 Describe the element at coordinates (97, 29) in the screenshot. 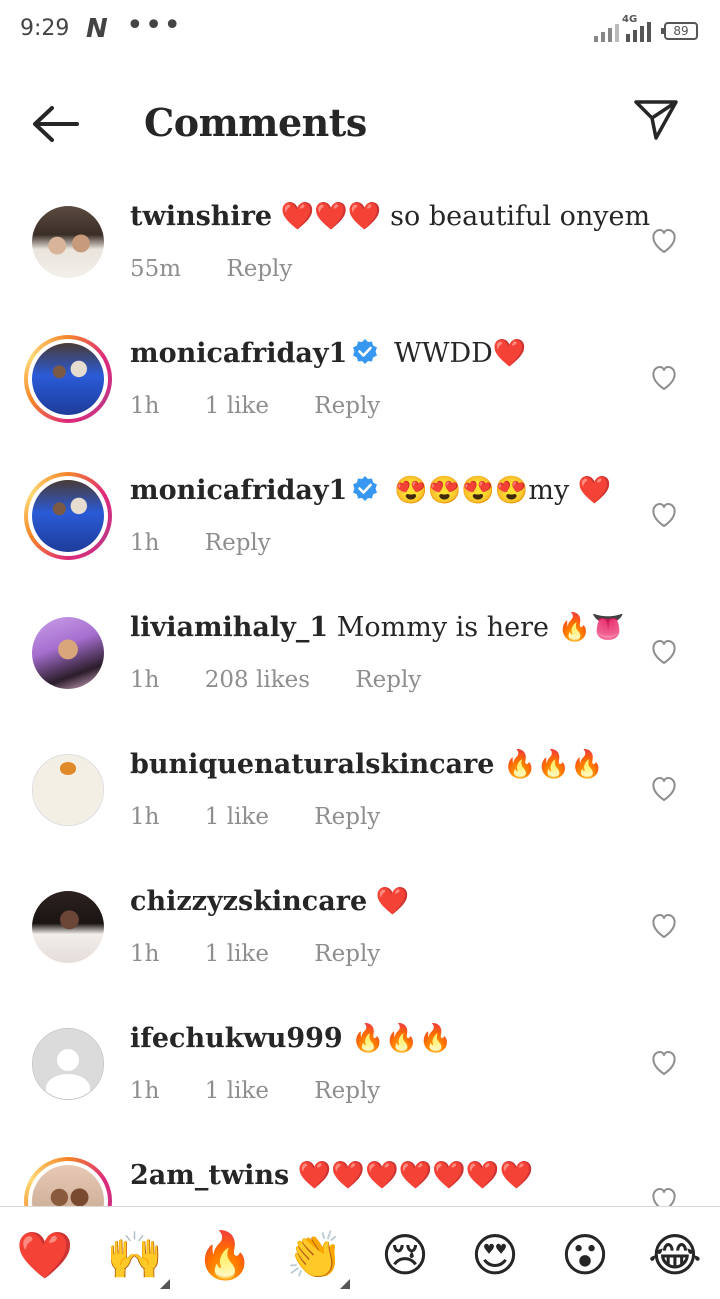

I see `carrier-icon: N` at that location.